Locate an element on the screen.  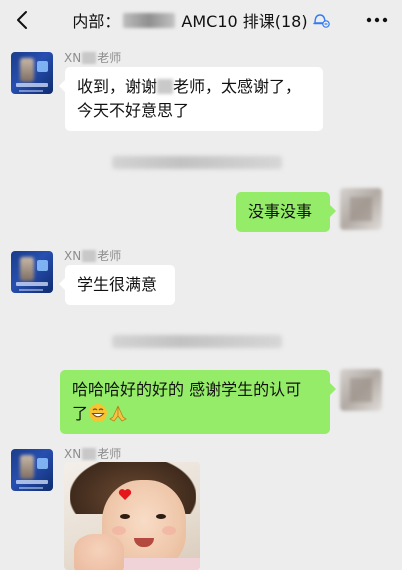
chat-title-suffix: AMC10 排课(18) is located at coordinates (244, 21).